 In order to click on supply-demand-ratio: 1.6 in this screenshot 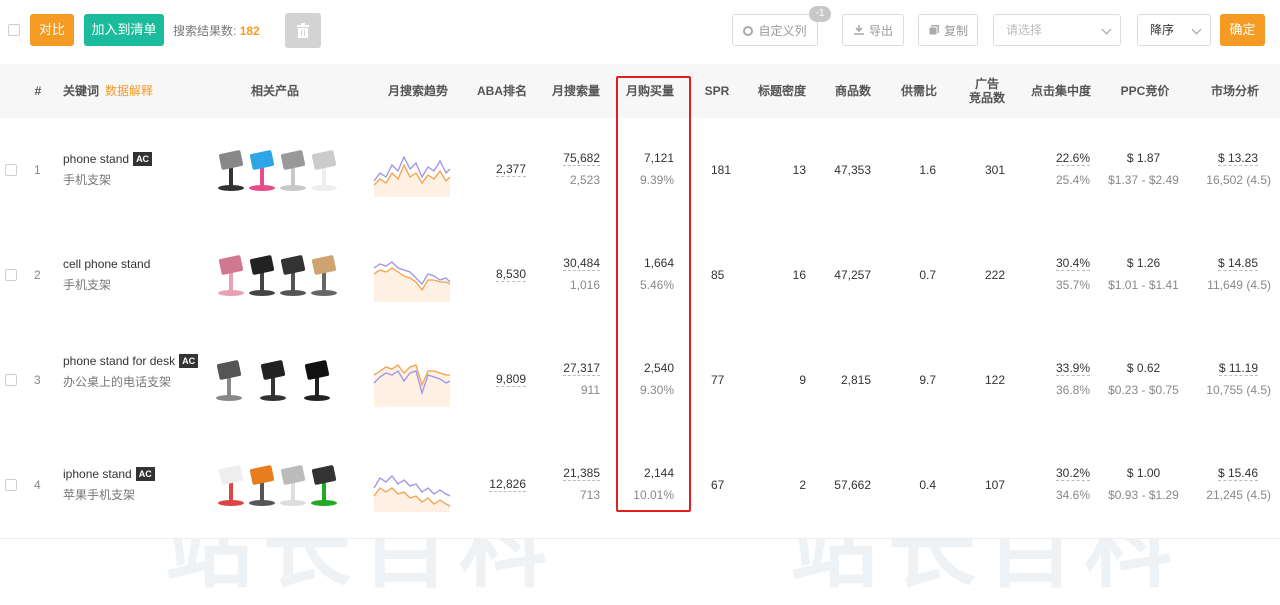, I will do `click(927, 170)`.